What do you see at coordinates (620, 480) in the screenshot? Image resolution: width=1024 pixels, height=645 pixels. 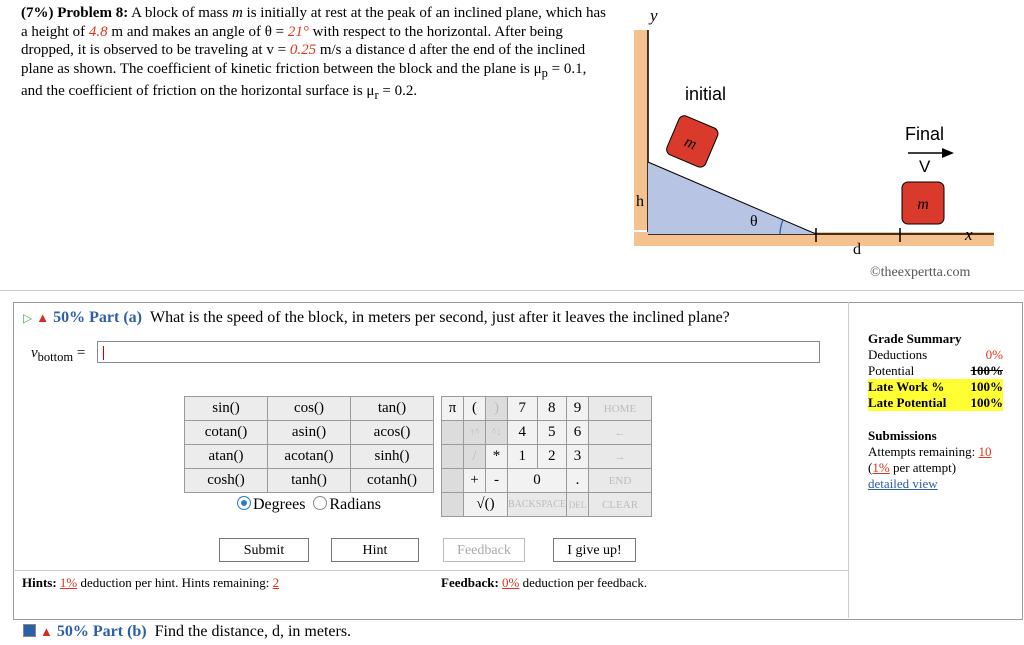 I see `end-button: END` at bounding box center [620, 480].